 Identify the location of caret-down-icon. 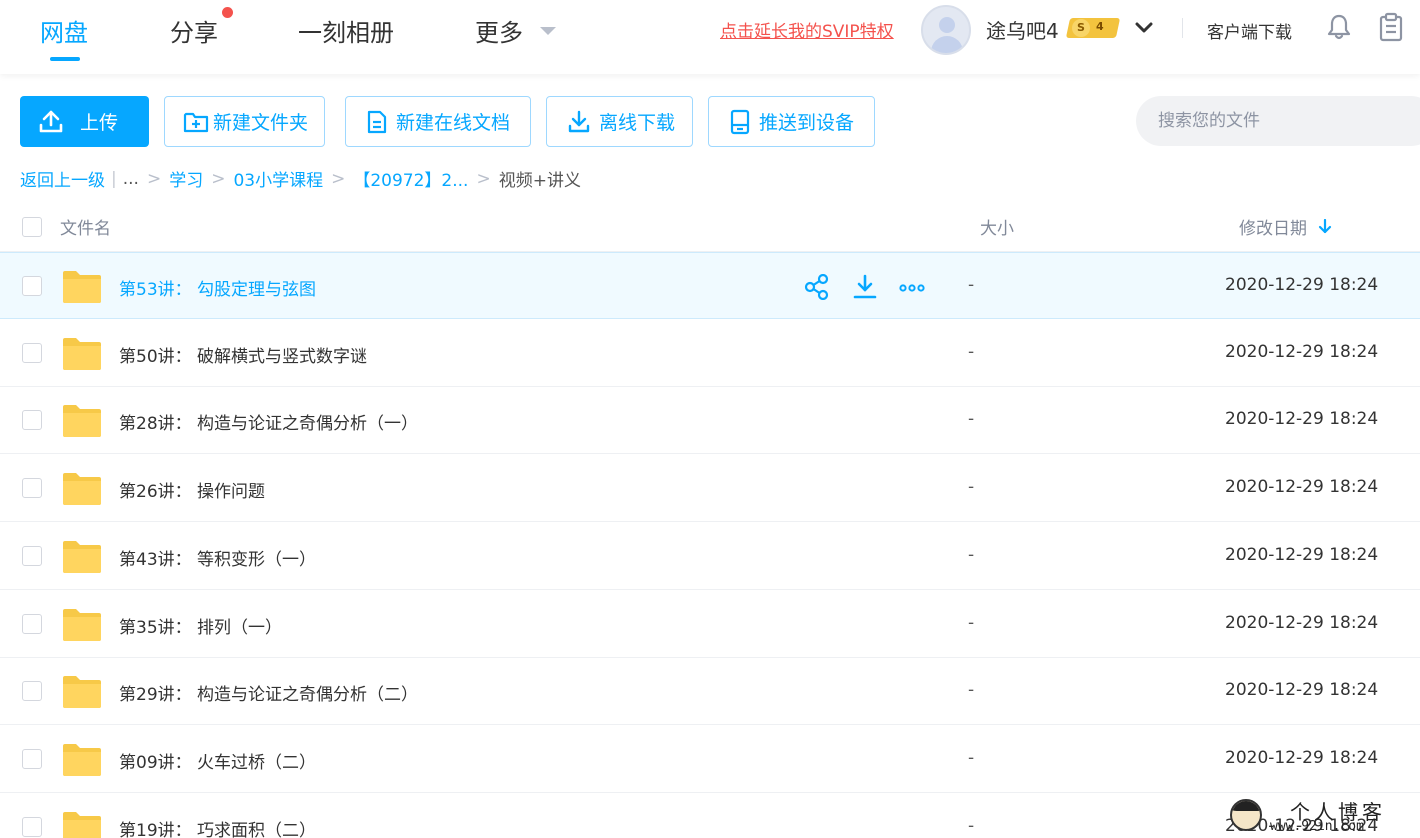
(548, 31).